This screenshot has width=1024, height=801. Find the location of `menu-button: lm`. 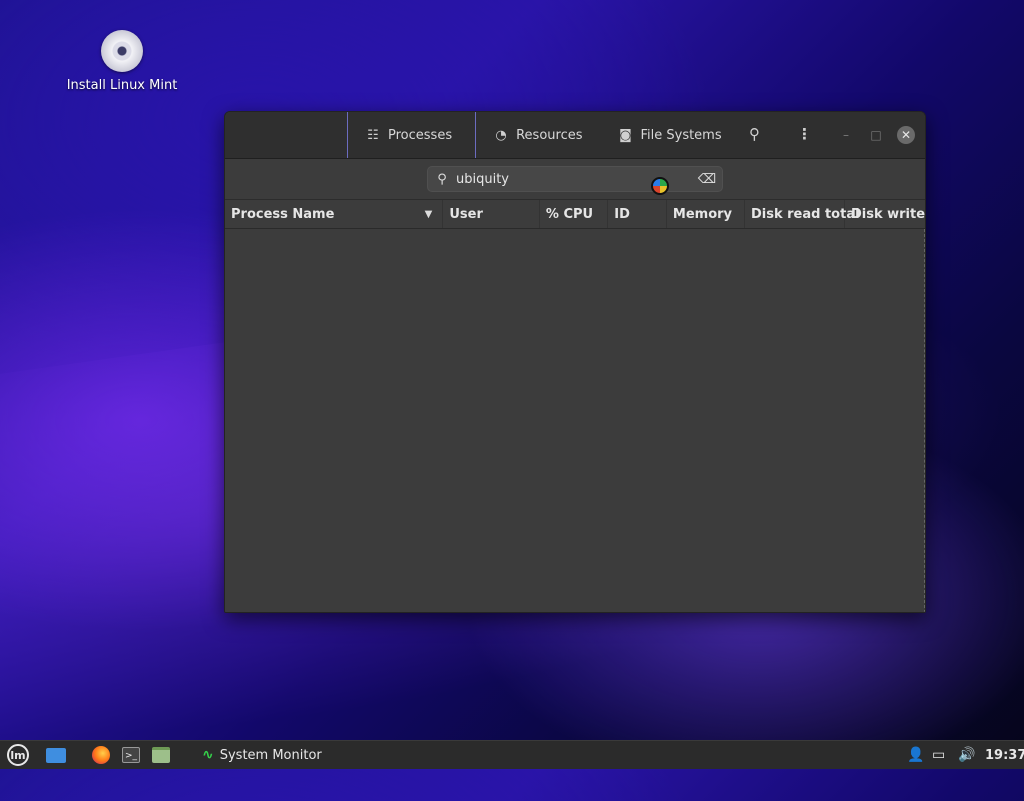

menu-button: lm is located at coordinates (18, 755).